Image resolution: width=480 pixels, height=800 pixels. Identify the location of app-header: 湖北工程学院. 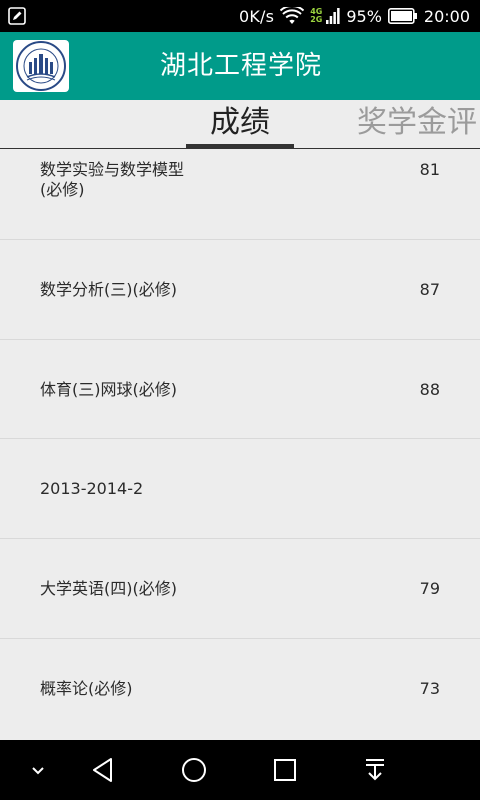
(240, 66).